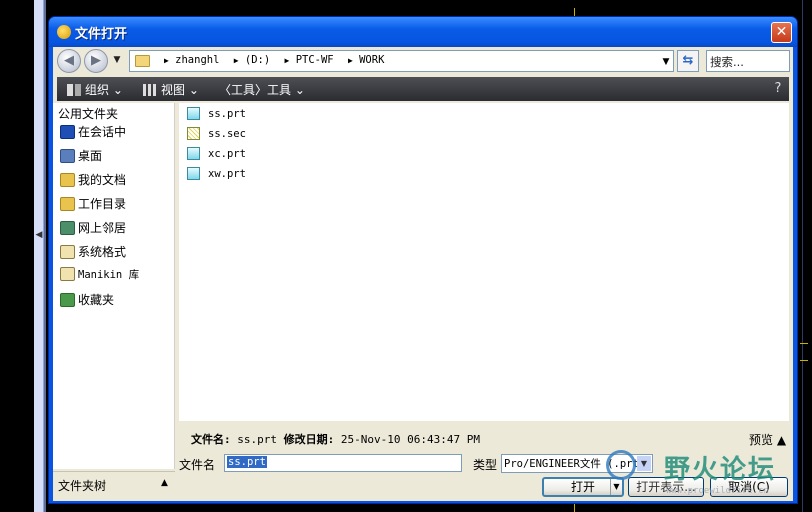 The width and height of the screenshot is (812, 512). Describe the element at coordinates (67, 180) in the screenshot. I see `my-documents-icon` at that location.